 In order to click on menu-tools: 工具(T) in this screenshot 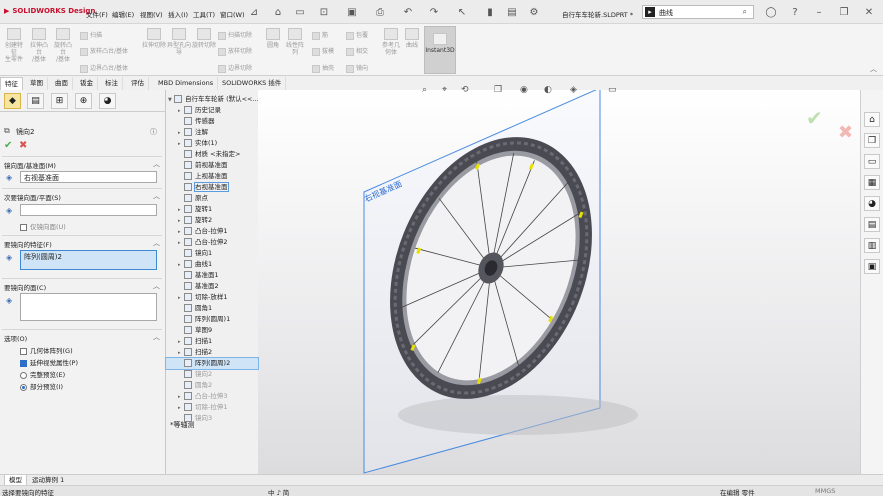, I will do `click(204, 14)`.